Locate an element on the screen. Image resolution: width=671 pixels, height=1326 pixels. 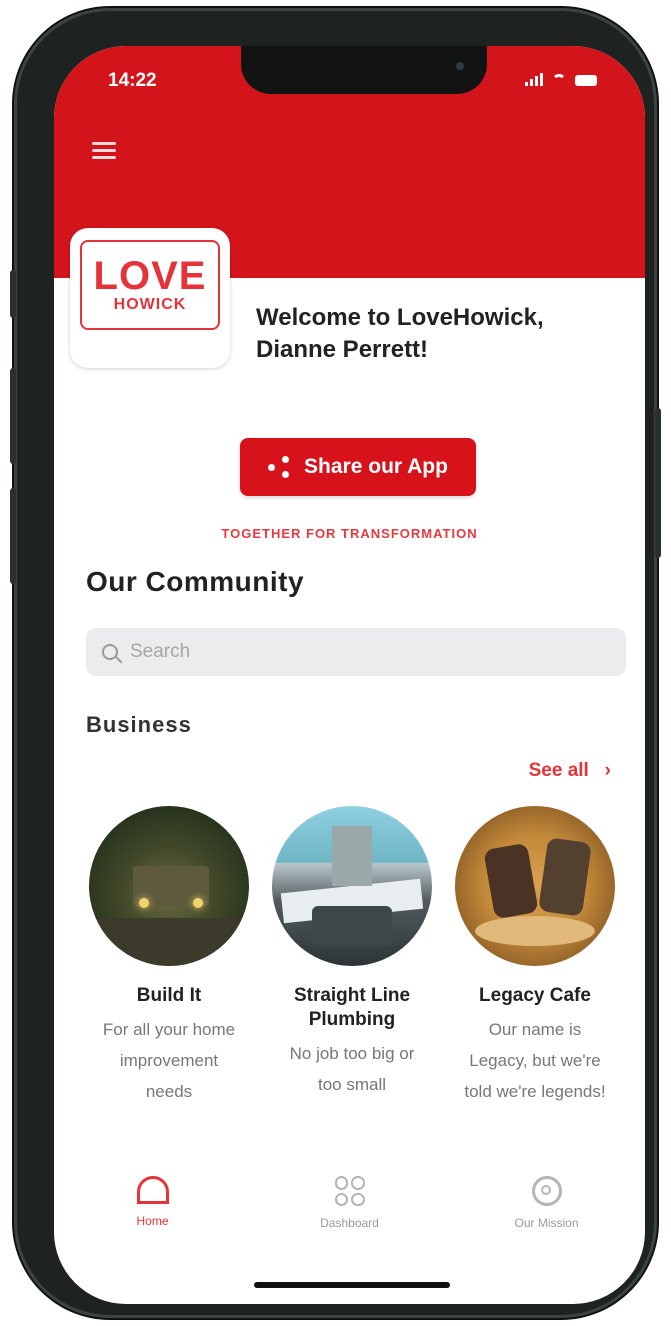
cellular-signal-icon is located at coordinates (534, 79).